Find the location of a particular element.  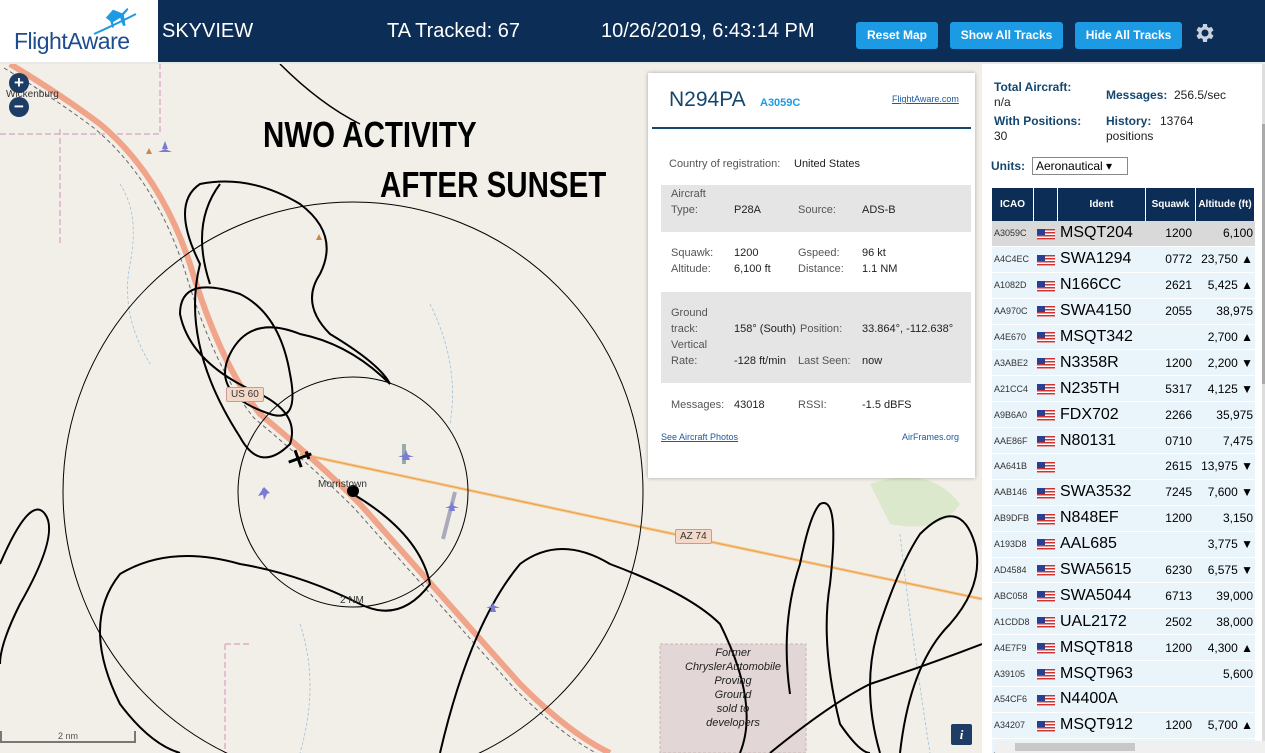

ident-cell: MSQT204 is located at coordinates (1102, 234).